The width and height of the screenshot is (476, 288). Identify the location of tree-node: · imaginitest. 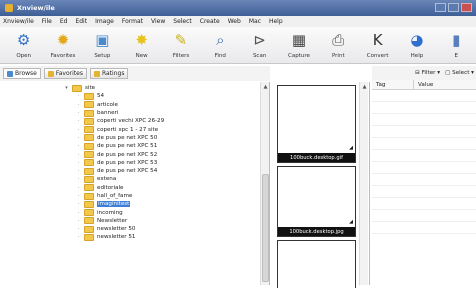
(114, 204).